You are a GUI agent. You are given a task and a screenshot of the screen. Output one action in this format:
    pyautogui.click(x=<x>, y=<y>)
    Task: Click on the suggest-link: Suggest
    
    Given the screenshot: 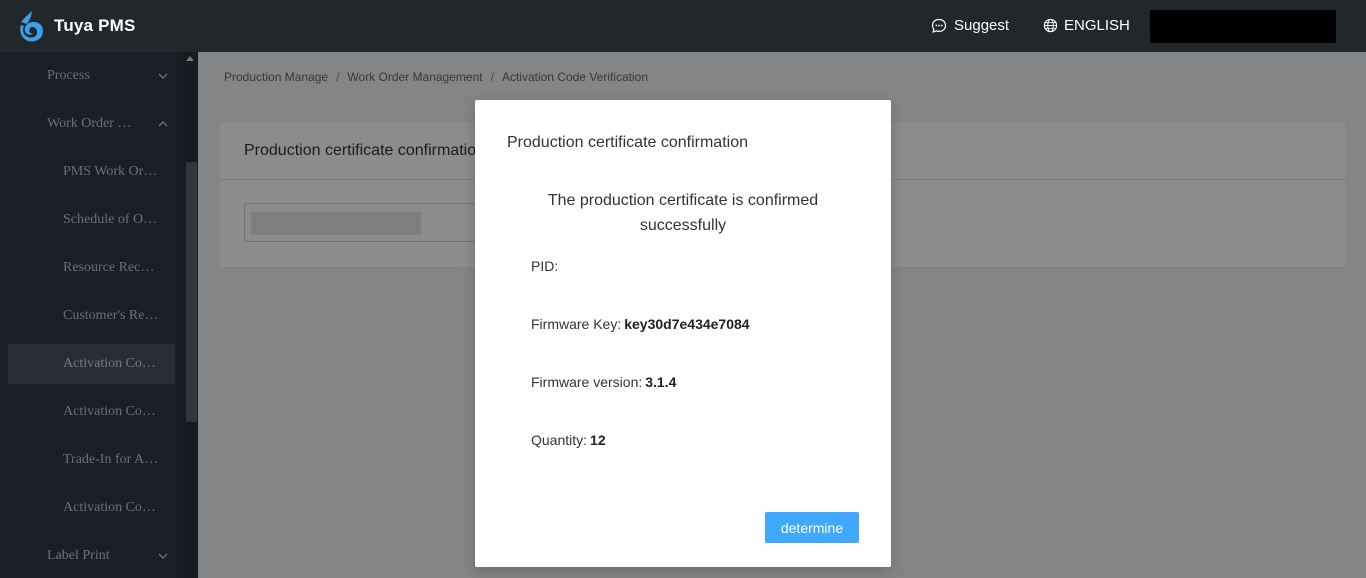 What is the action you would take?
    pyautogui.click(x=970, y=25)
    